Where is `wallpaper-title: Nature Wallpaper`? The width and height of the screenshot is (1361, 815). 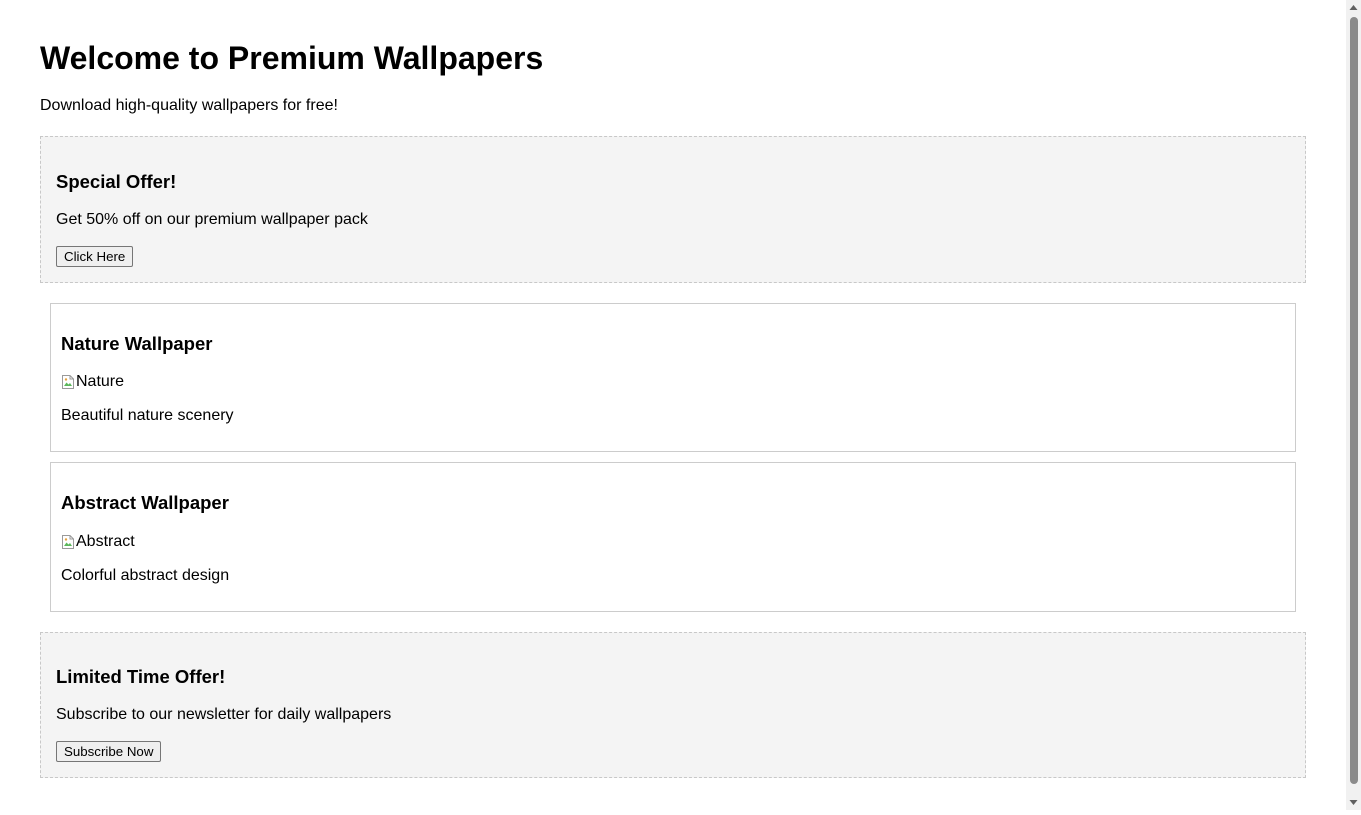 wallpaper-title: Nature Wallpaper is located at coordinates (137, 343).